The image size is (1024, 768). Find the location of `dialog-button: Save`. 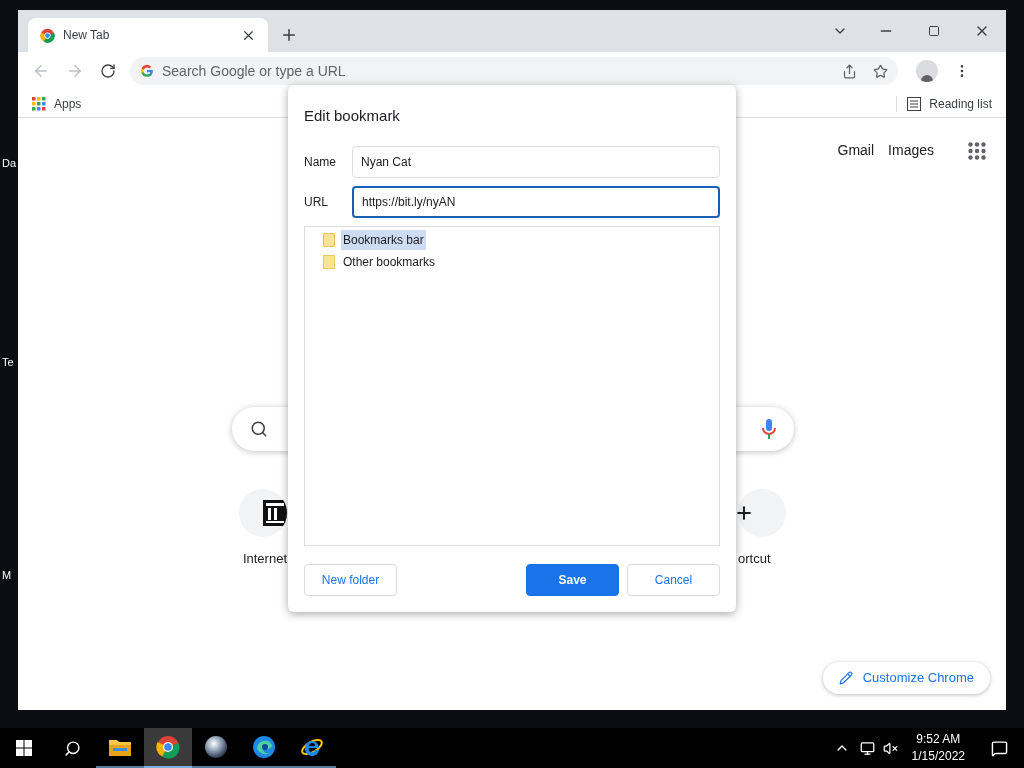

dialog-button: Save is located at coordinates (572, 580).